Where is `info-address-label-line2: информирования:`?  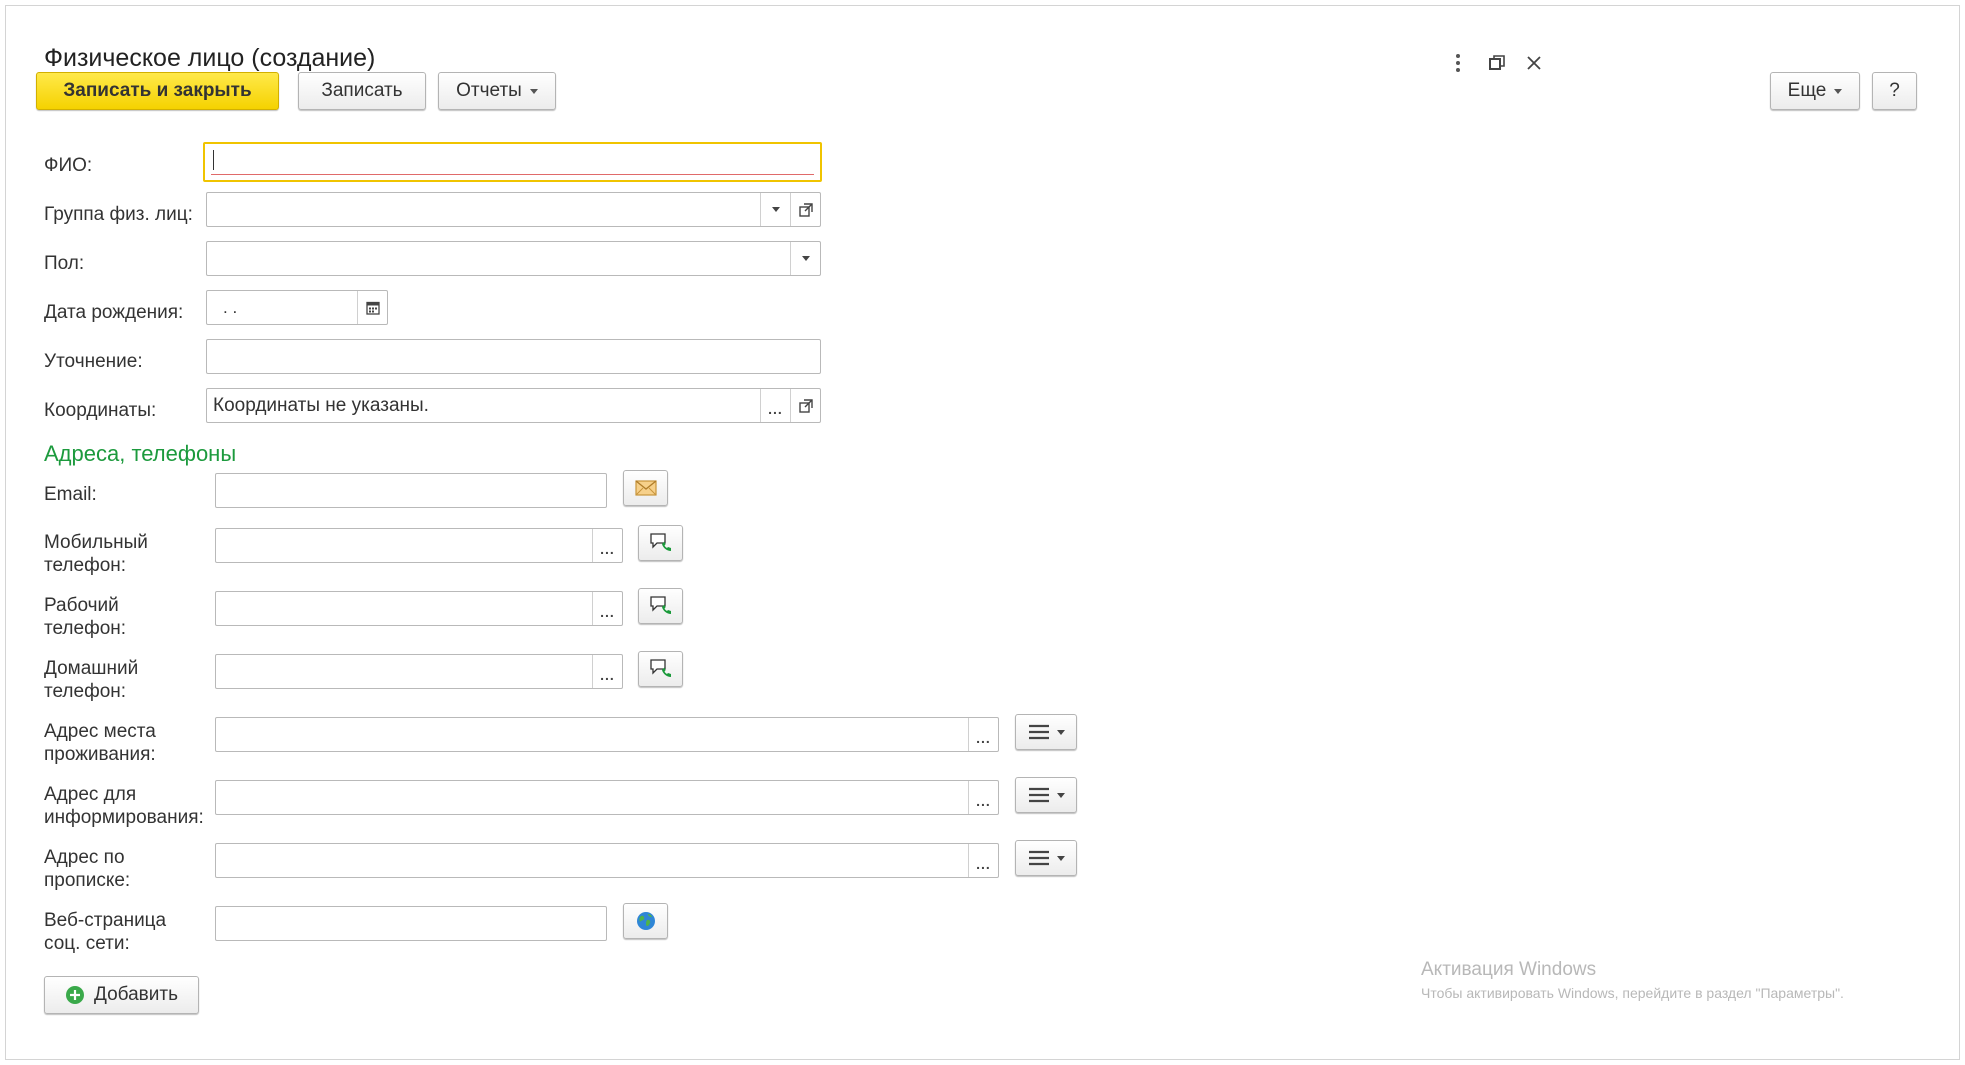 info-address-label-line2: информирования: is located at coordinates (124, 817).